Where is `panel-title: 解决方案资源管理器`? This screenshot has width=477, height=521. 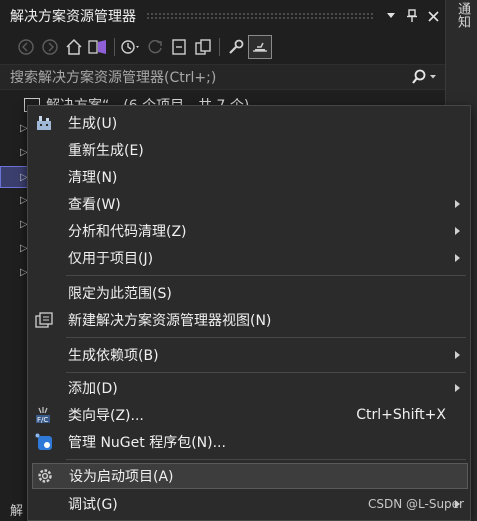
panel-title: 解决方案资源管理器 is located at coordinates (73, 17).